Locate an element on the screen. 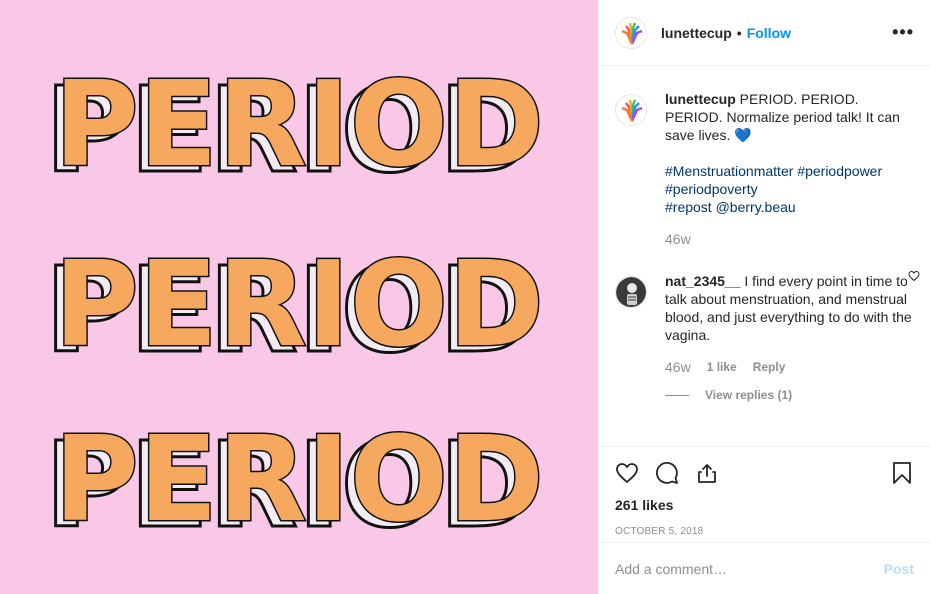  caption-time: 46w is located at coordinates (789, 239).